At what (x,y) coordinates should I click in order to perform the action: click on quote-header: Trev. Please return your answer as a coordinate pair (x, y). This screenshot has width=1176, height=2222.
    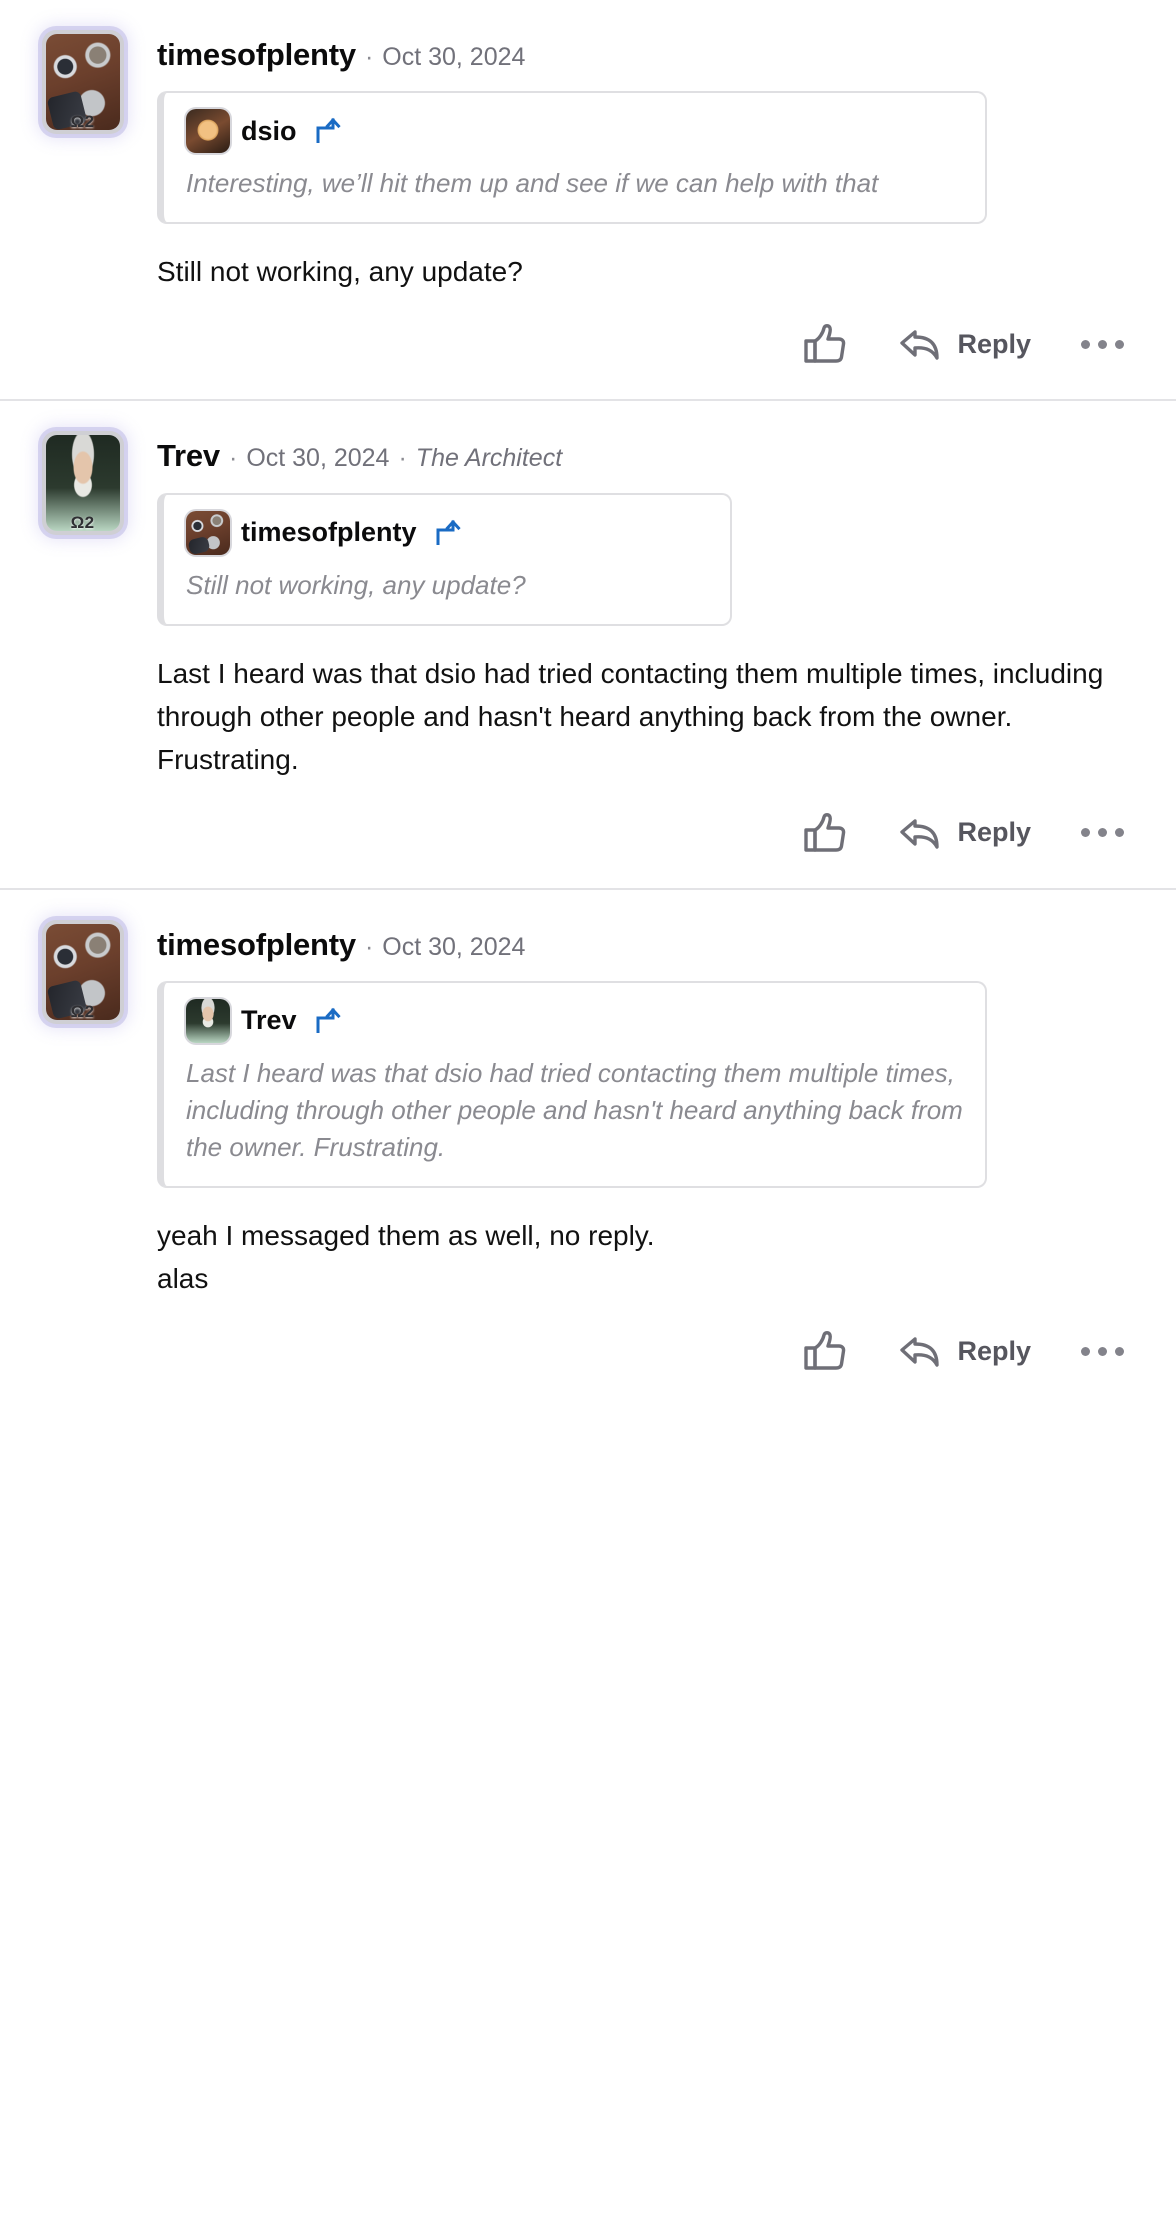
    Looking at the image, I should click on (574, 1020).